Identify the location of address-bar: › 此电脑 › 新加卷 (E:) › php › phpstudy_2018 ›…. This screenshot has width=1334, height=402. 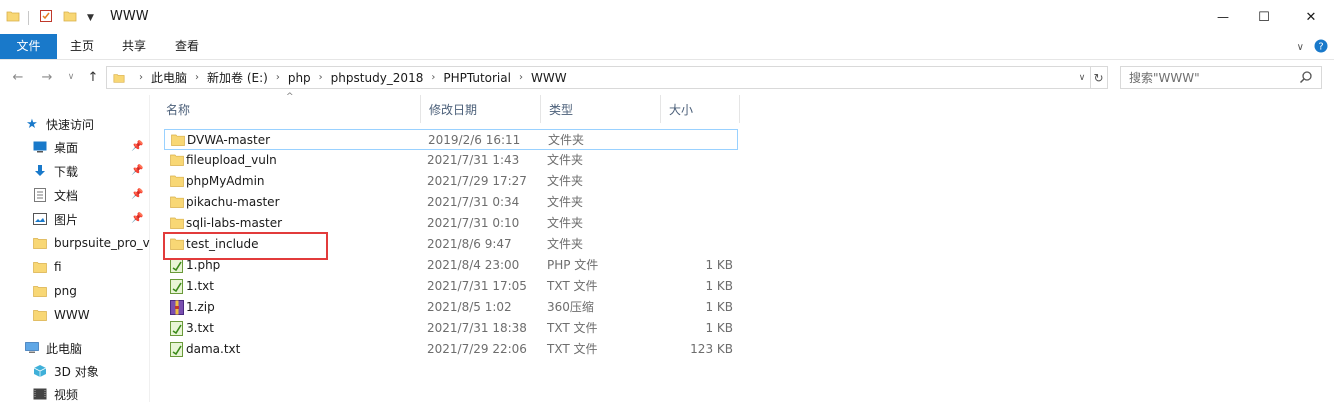
(598, 77).